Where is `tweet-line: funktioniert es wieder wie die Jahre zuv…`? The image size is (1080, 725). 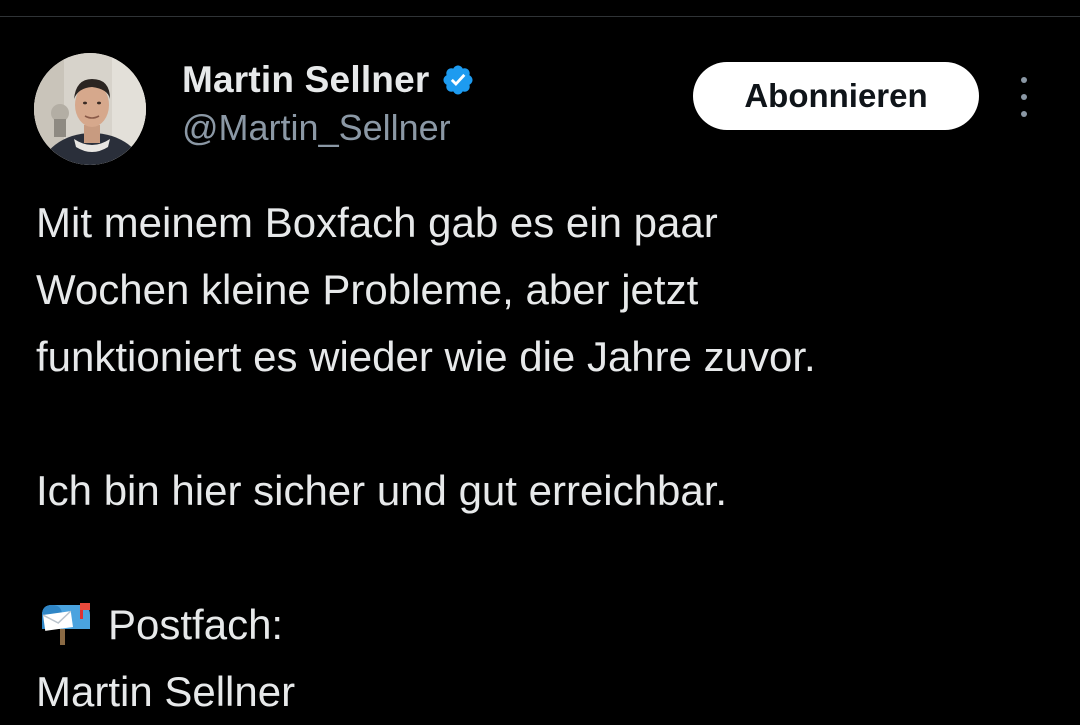 tweet-line: funktioniert es wieder wie die Jahre zuv… is located at coordinates (426, 356).